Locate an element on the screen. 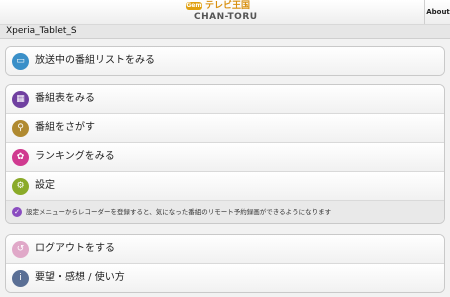 Image resolution: width=450 pixels, height=297 pixels. logo-en-text: CHAN-TORU is located at coordinates (226, 17).